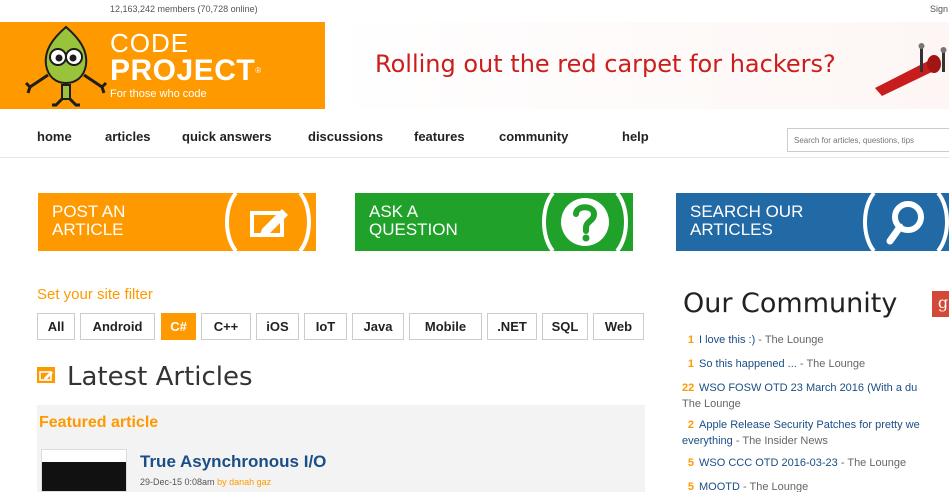  I want to click on filter-web: Web, so click(618, 326).